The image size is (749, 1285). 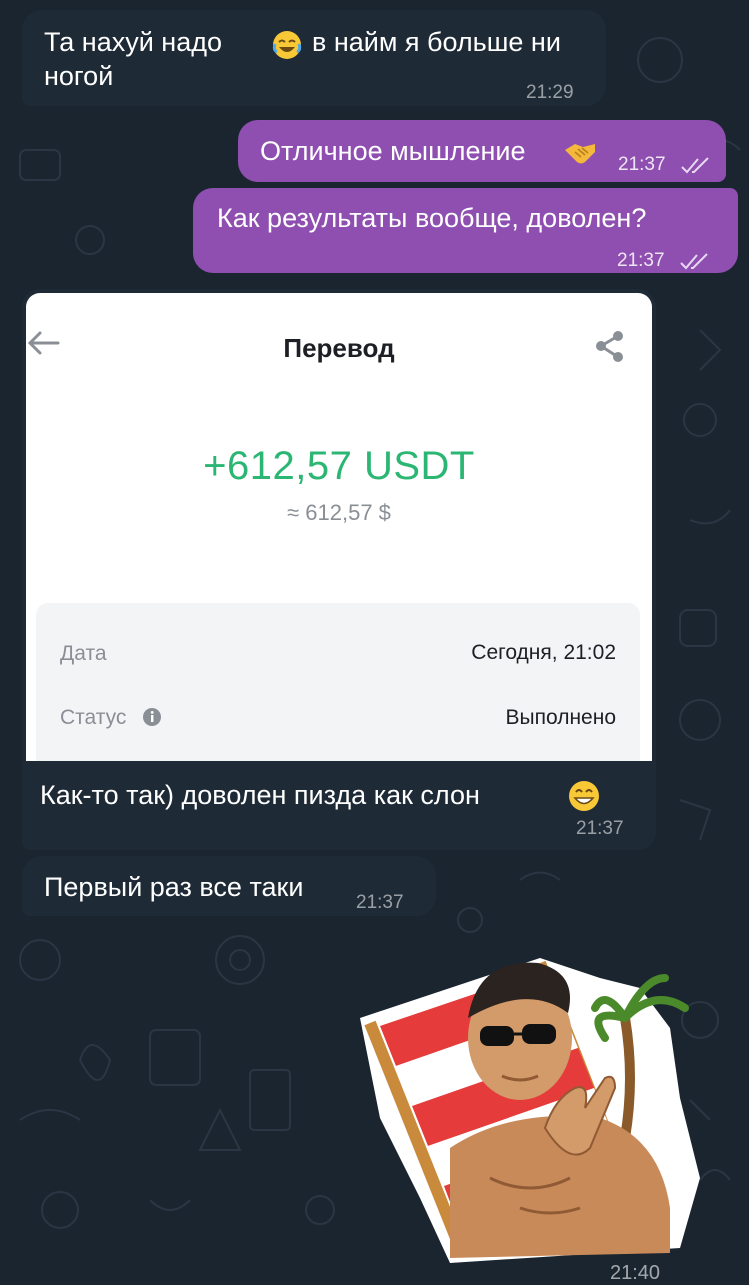 What do you see at coordinates (152, 719) in the screenshot?
I see `info-icon` at bounding box center [152, 719].